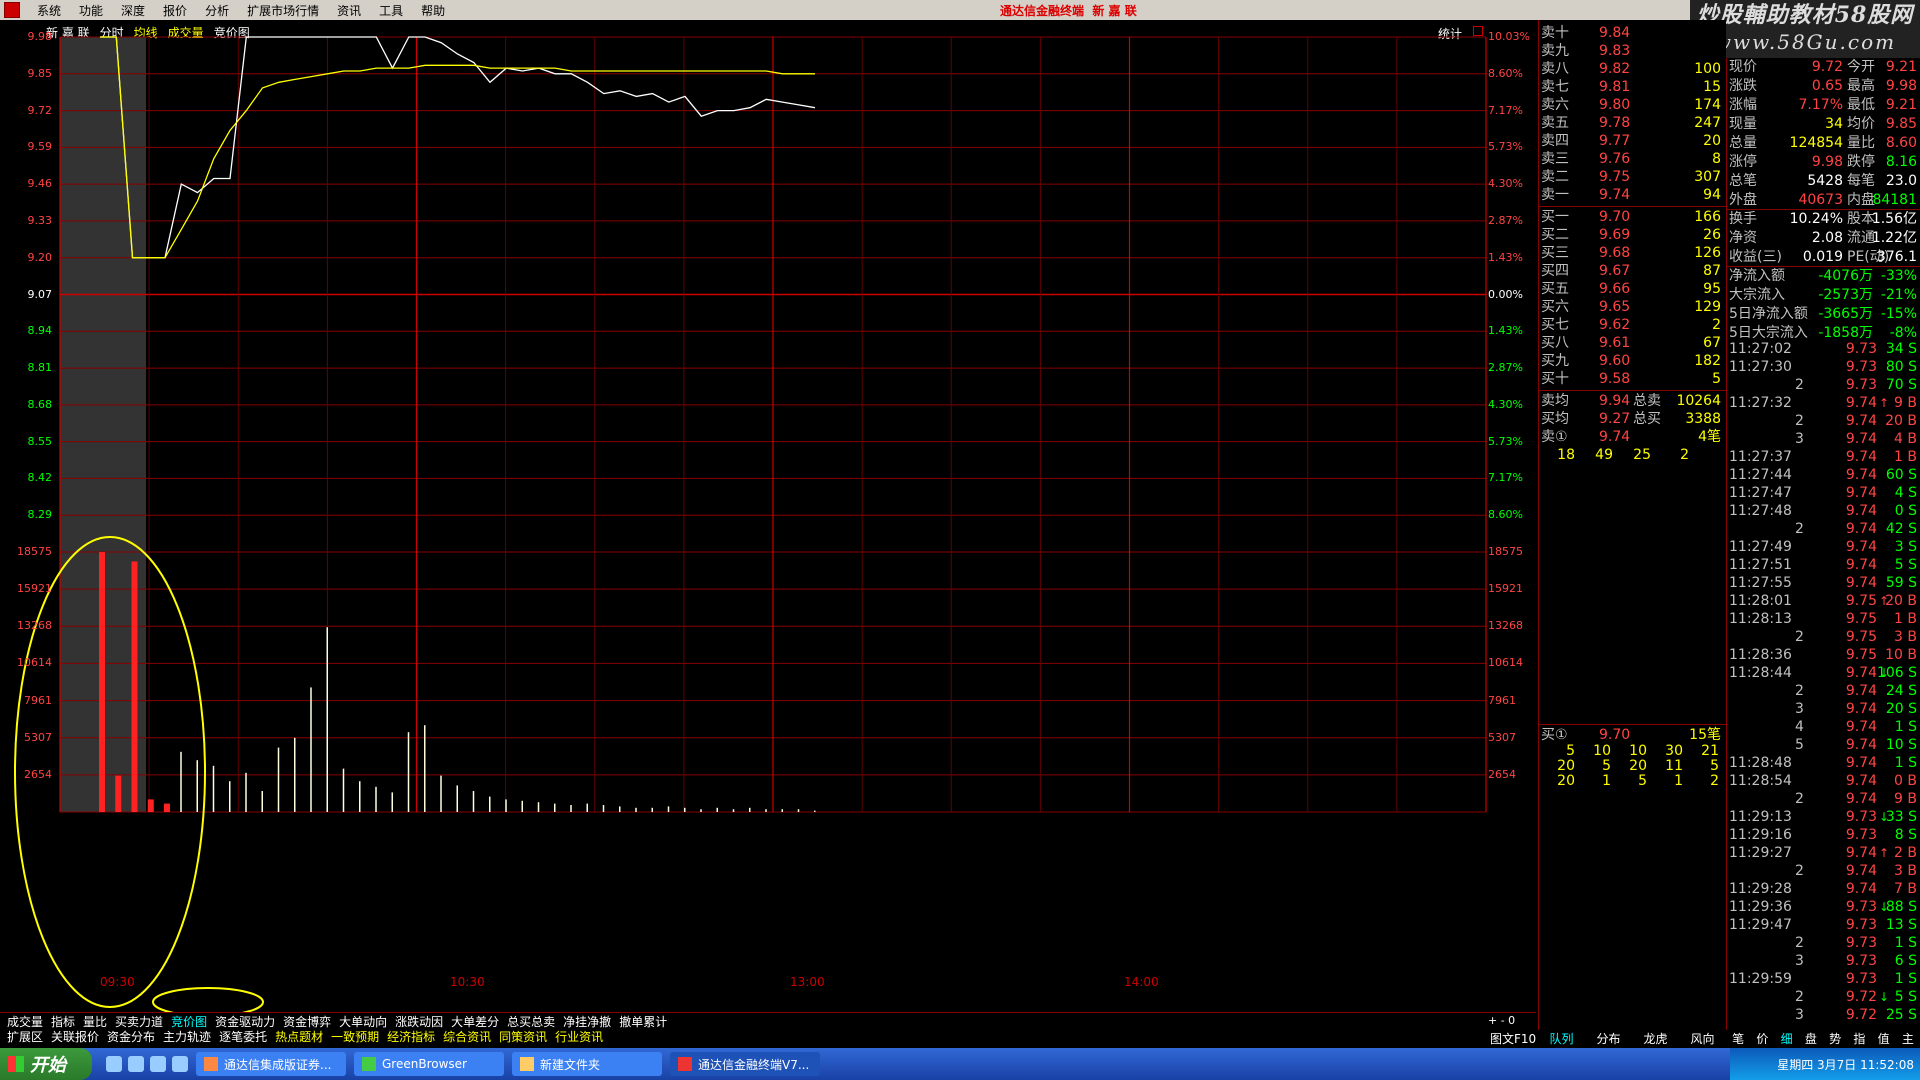  I want to click on menu-item-analysis: 分析, so click(217, 10).